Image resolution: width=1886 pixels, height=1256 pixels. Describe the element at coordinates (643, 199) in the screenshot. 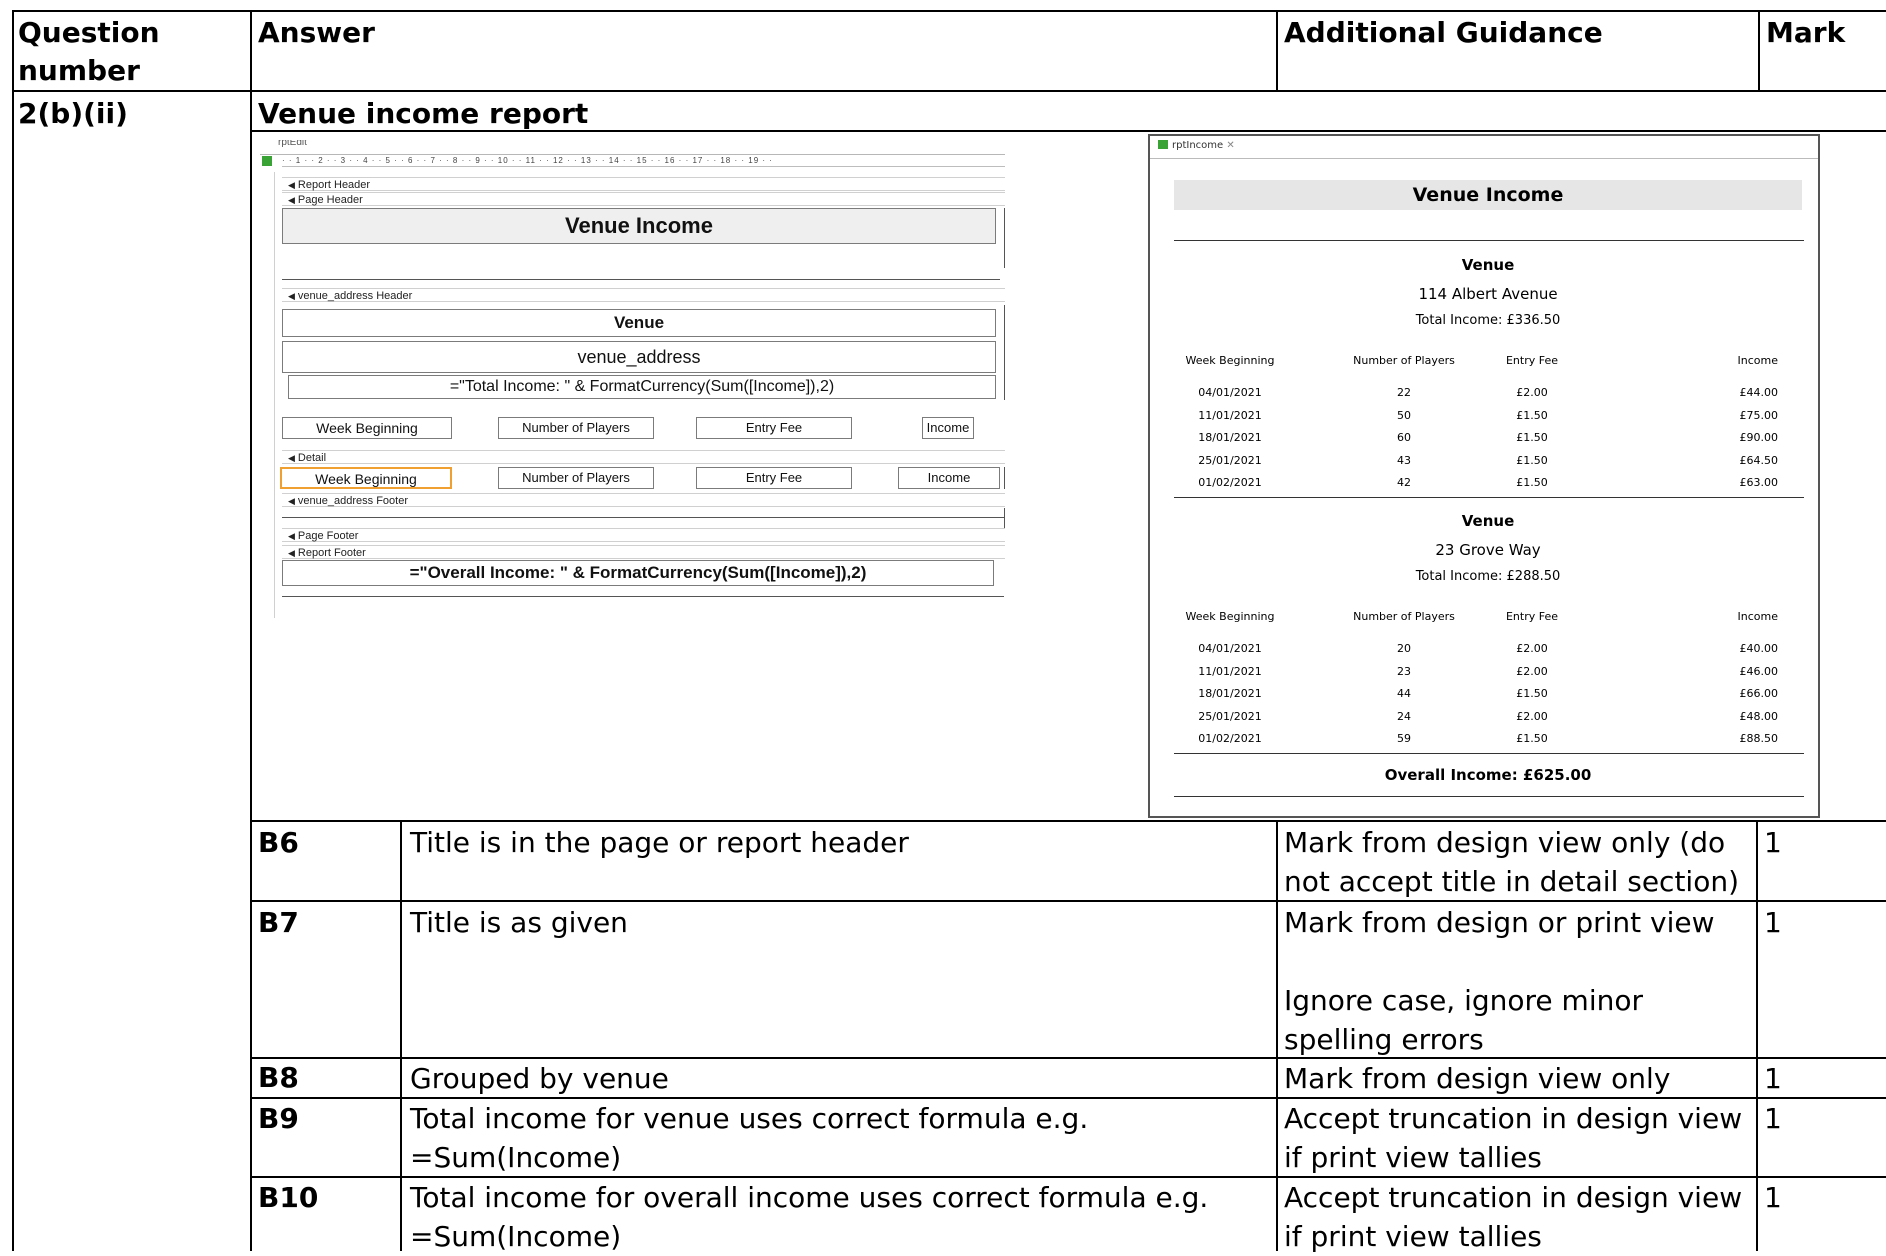

I see `section-page-header: ◀ Page Header` at that location.